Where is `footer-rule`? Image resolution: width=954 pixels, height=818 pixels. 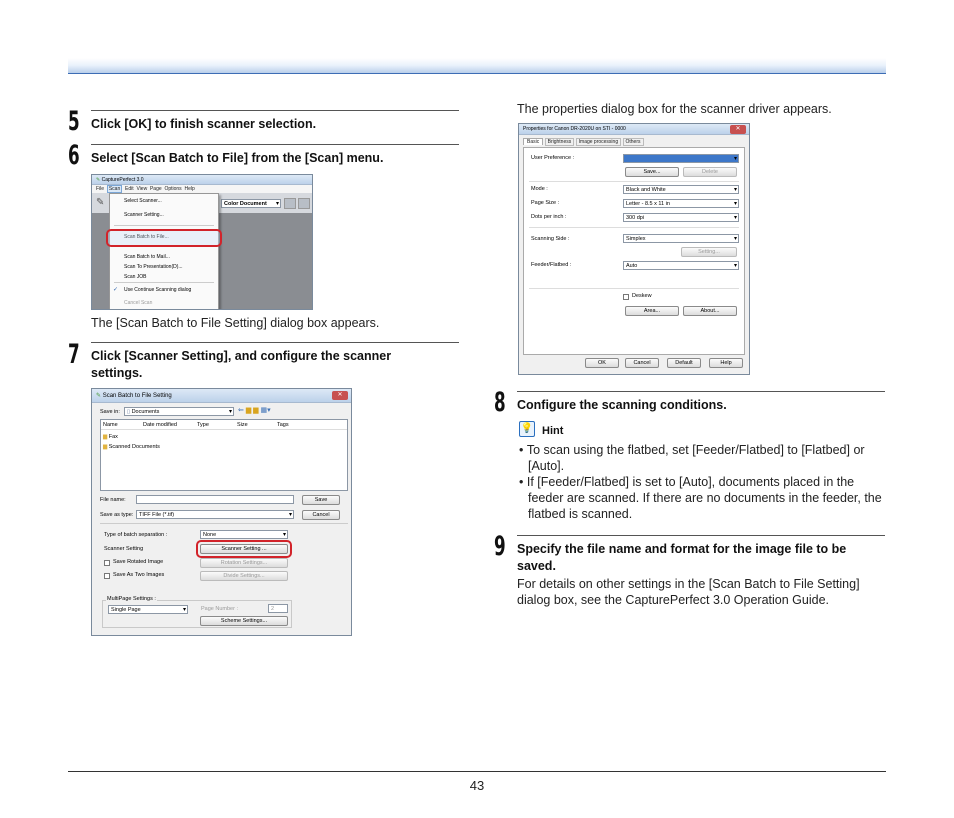
footer-rule is located at coordinates (477, 771).